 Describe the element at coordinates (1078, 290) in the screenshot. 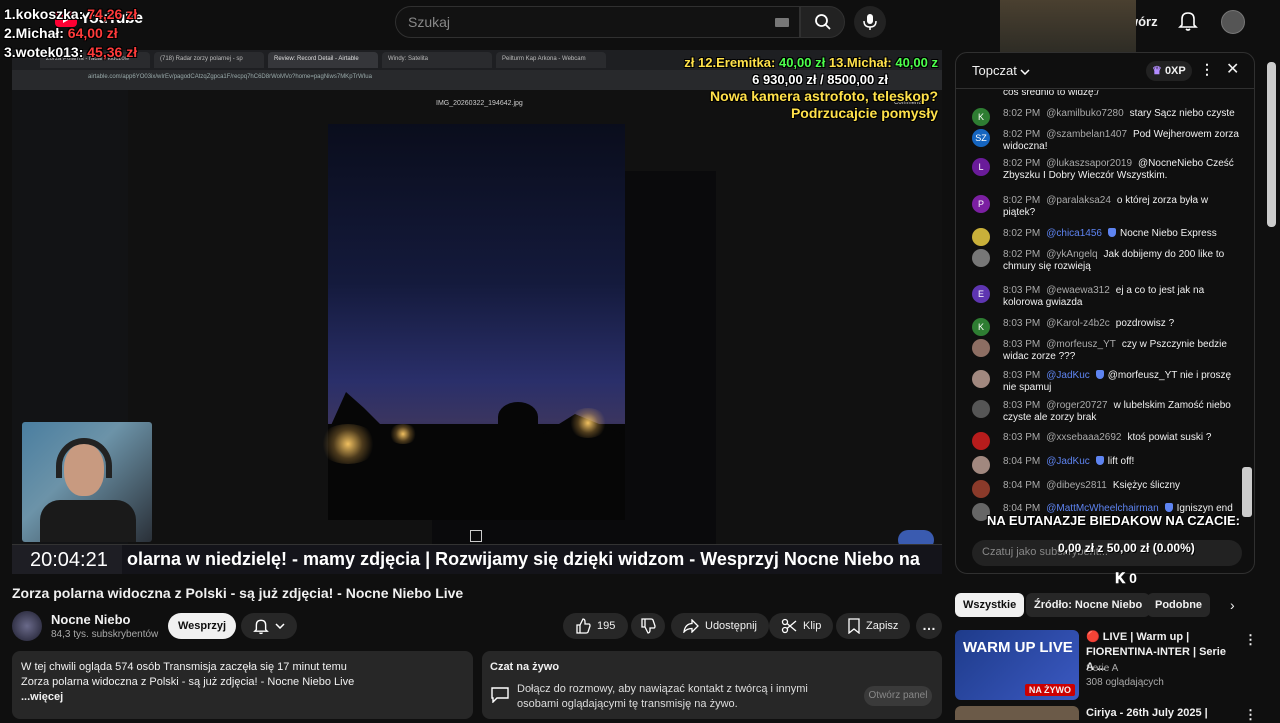

I see `message-author: @ewaewa312` at that location.